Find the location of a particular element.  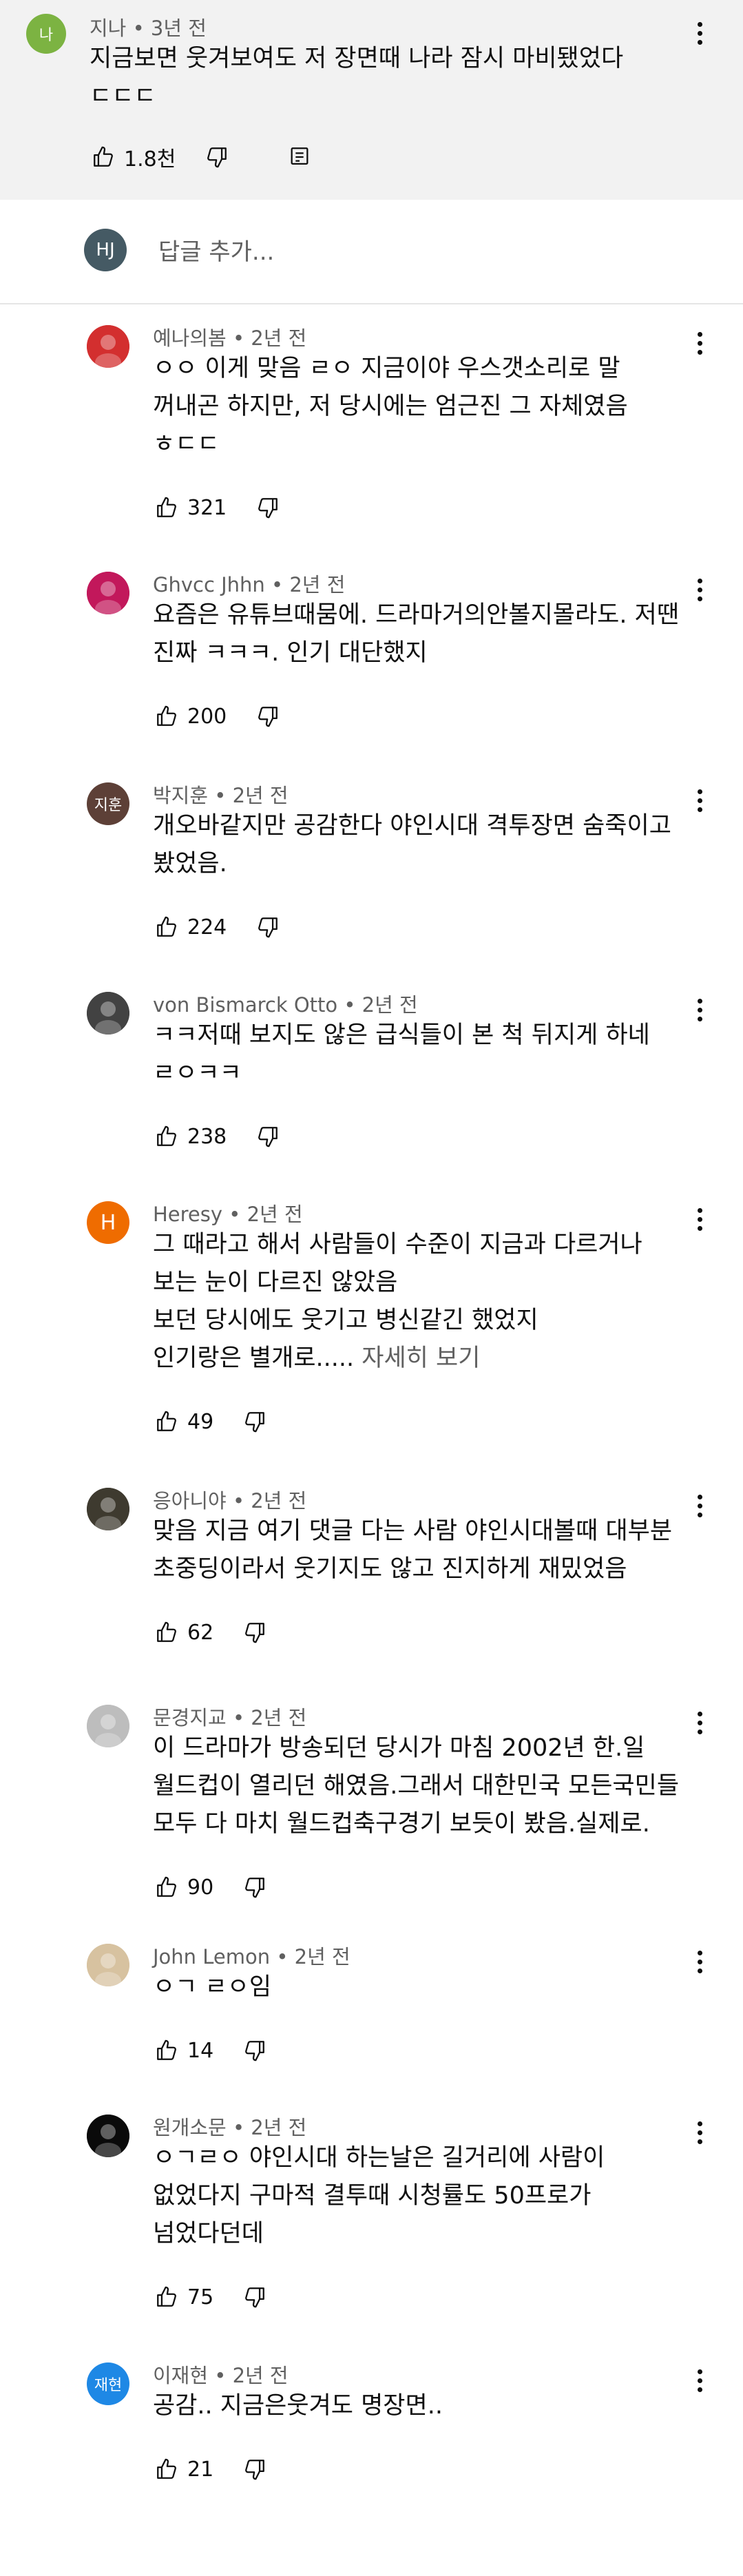

divider is located at coordinates (371, 303).